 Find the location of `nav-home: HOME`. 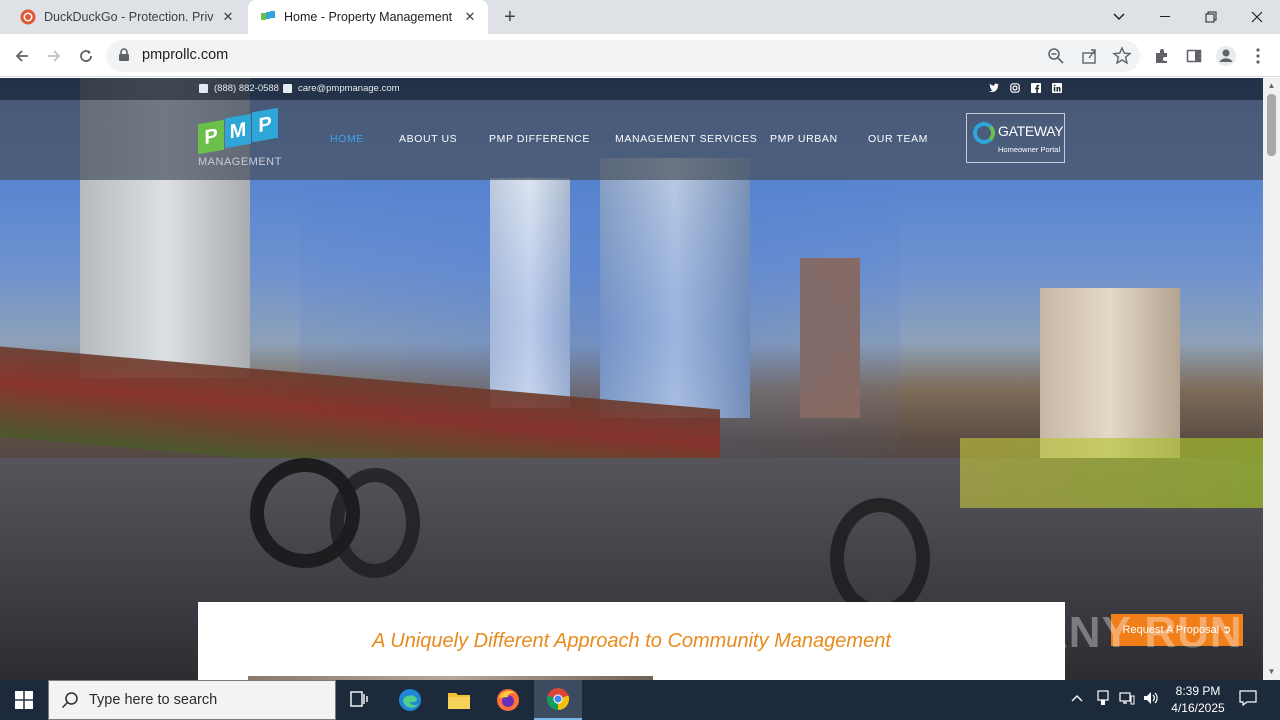

nav-home: HOME is located at coordinates (347, 139).